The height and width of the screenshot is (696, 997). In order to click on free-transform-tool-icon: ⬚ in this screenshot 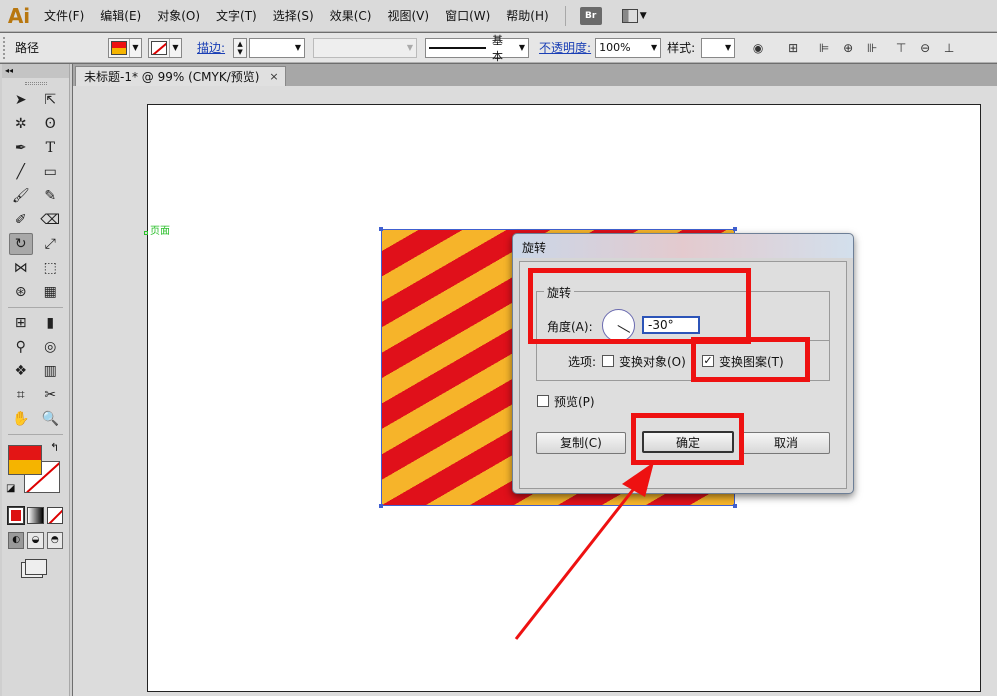, I will do `click(50, 268)`.